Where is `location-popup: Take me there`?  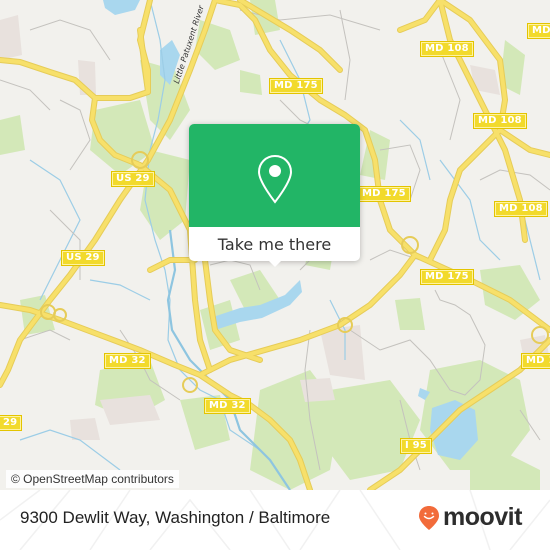
location-popup: Take me there is located at coordinates (274, 195).